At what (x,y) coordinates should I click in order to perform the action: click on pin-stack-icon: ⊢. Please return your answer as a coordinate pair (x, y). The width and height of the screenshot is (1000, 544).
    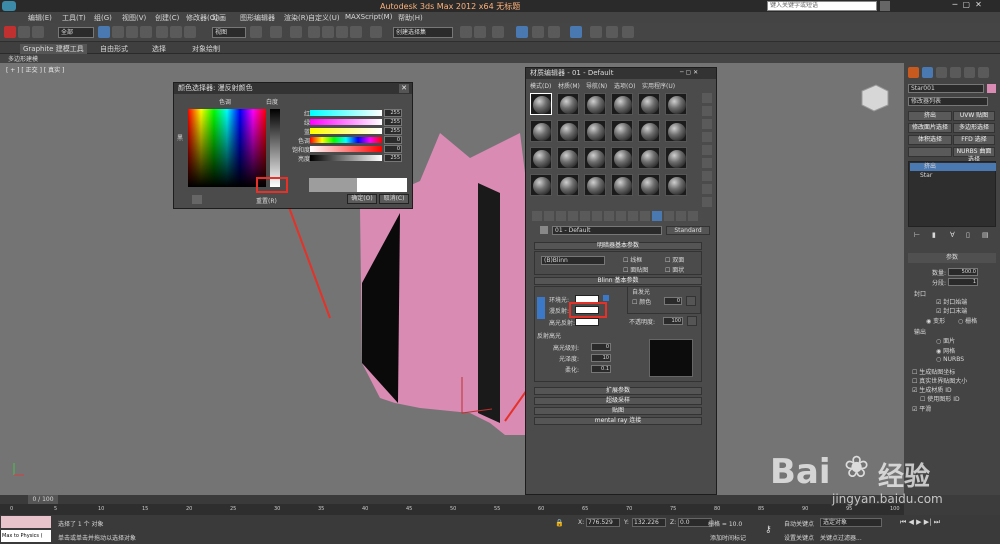
    Looking at the image, I should click on (917, 235).